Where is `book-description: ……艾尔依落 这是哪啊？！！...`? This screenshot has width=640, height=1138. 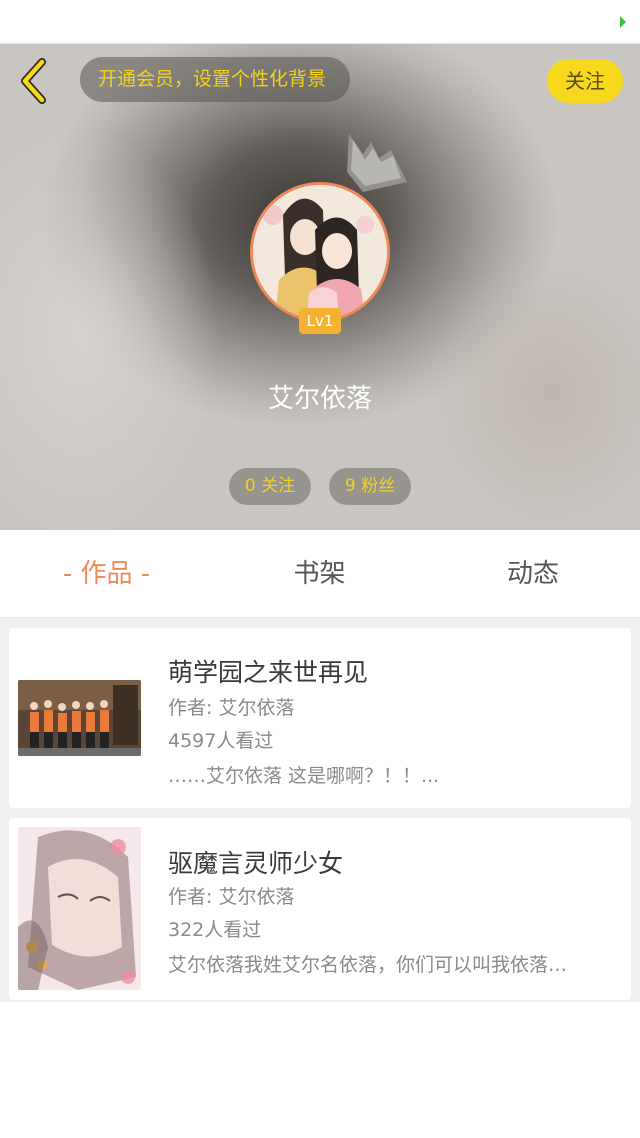 book-description: ……艾尔依落 这是哪啊？！！... is located at coordinates (304, 776).